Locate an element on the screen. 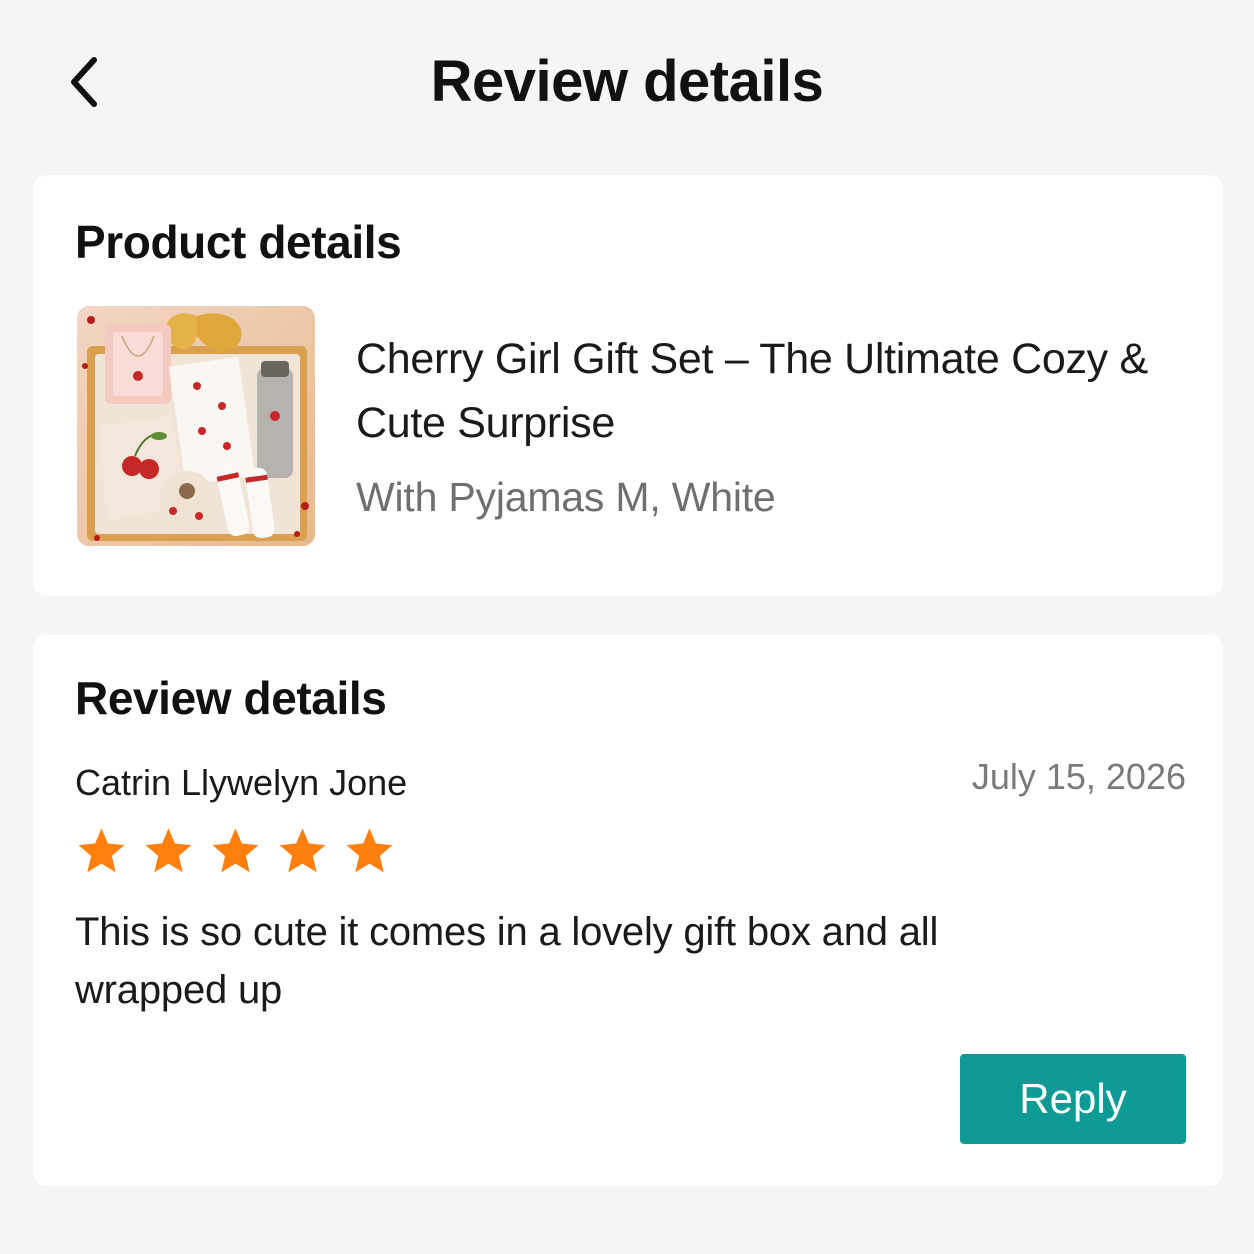  top-bar: Review details is located at coordinates (627, 82).